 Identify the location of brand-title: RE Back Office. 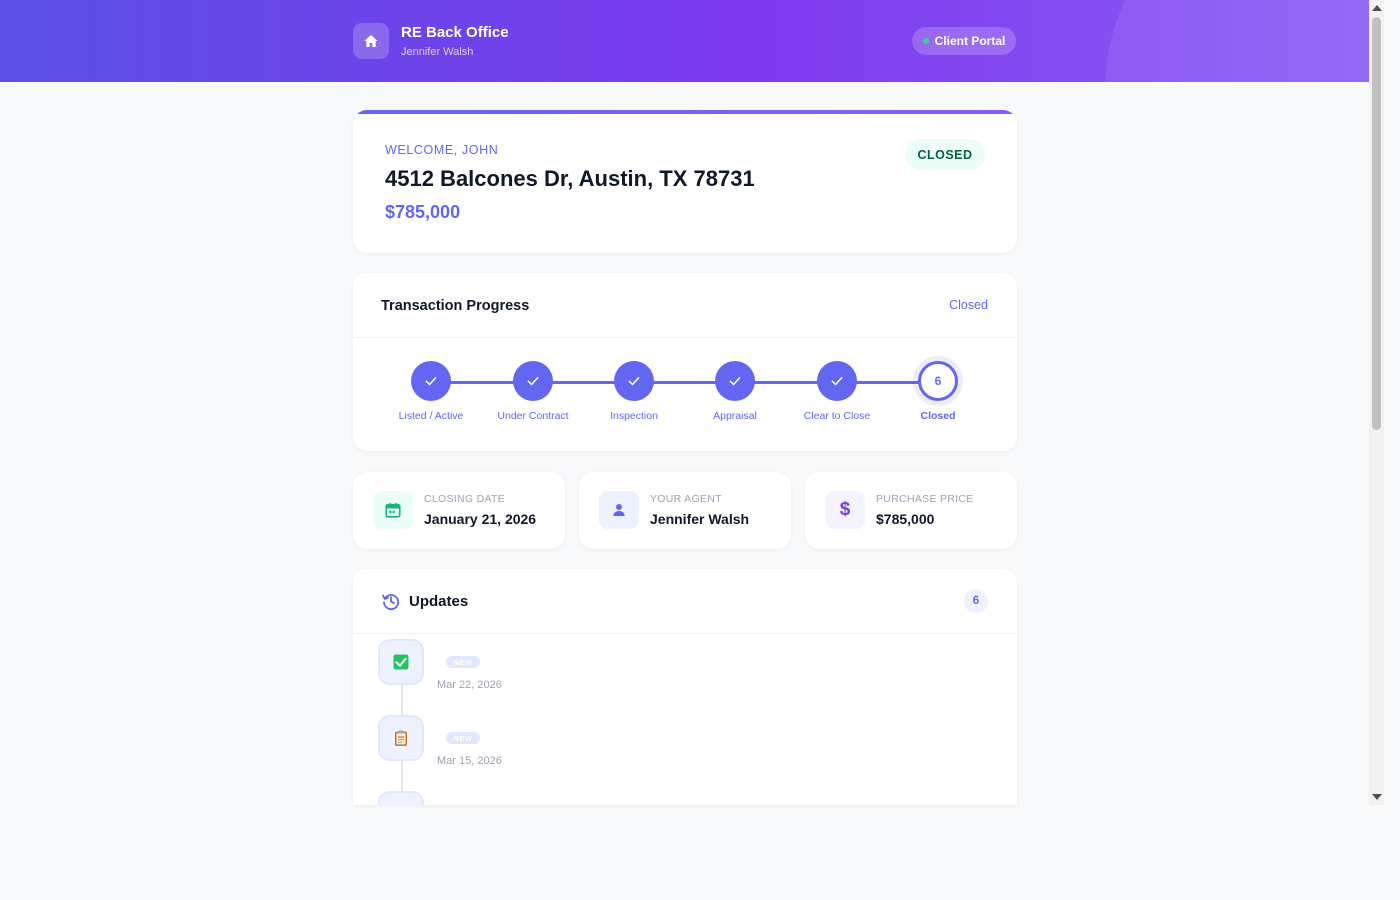
(455, 32).